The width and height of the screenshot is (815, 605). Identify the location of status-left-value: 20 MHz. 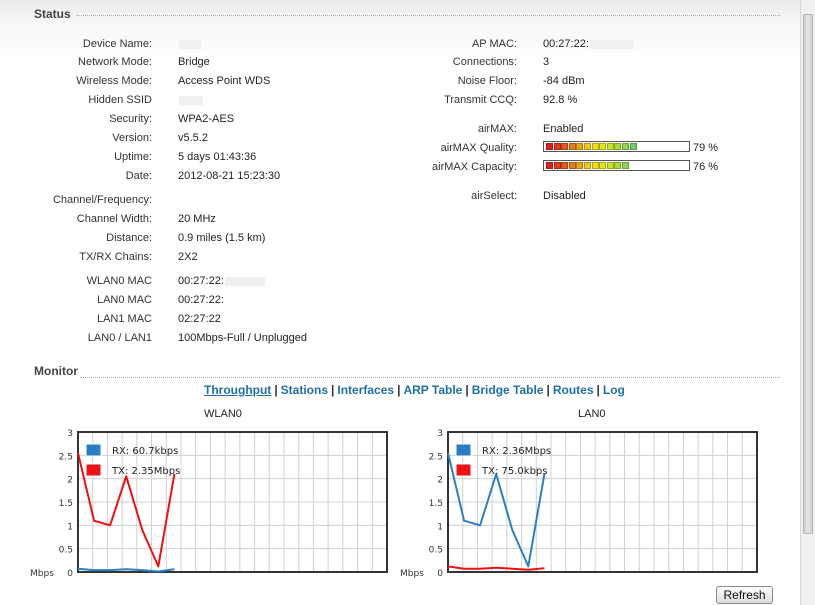
(197, 219).